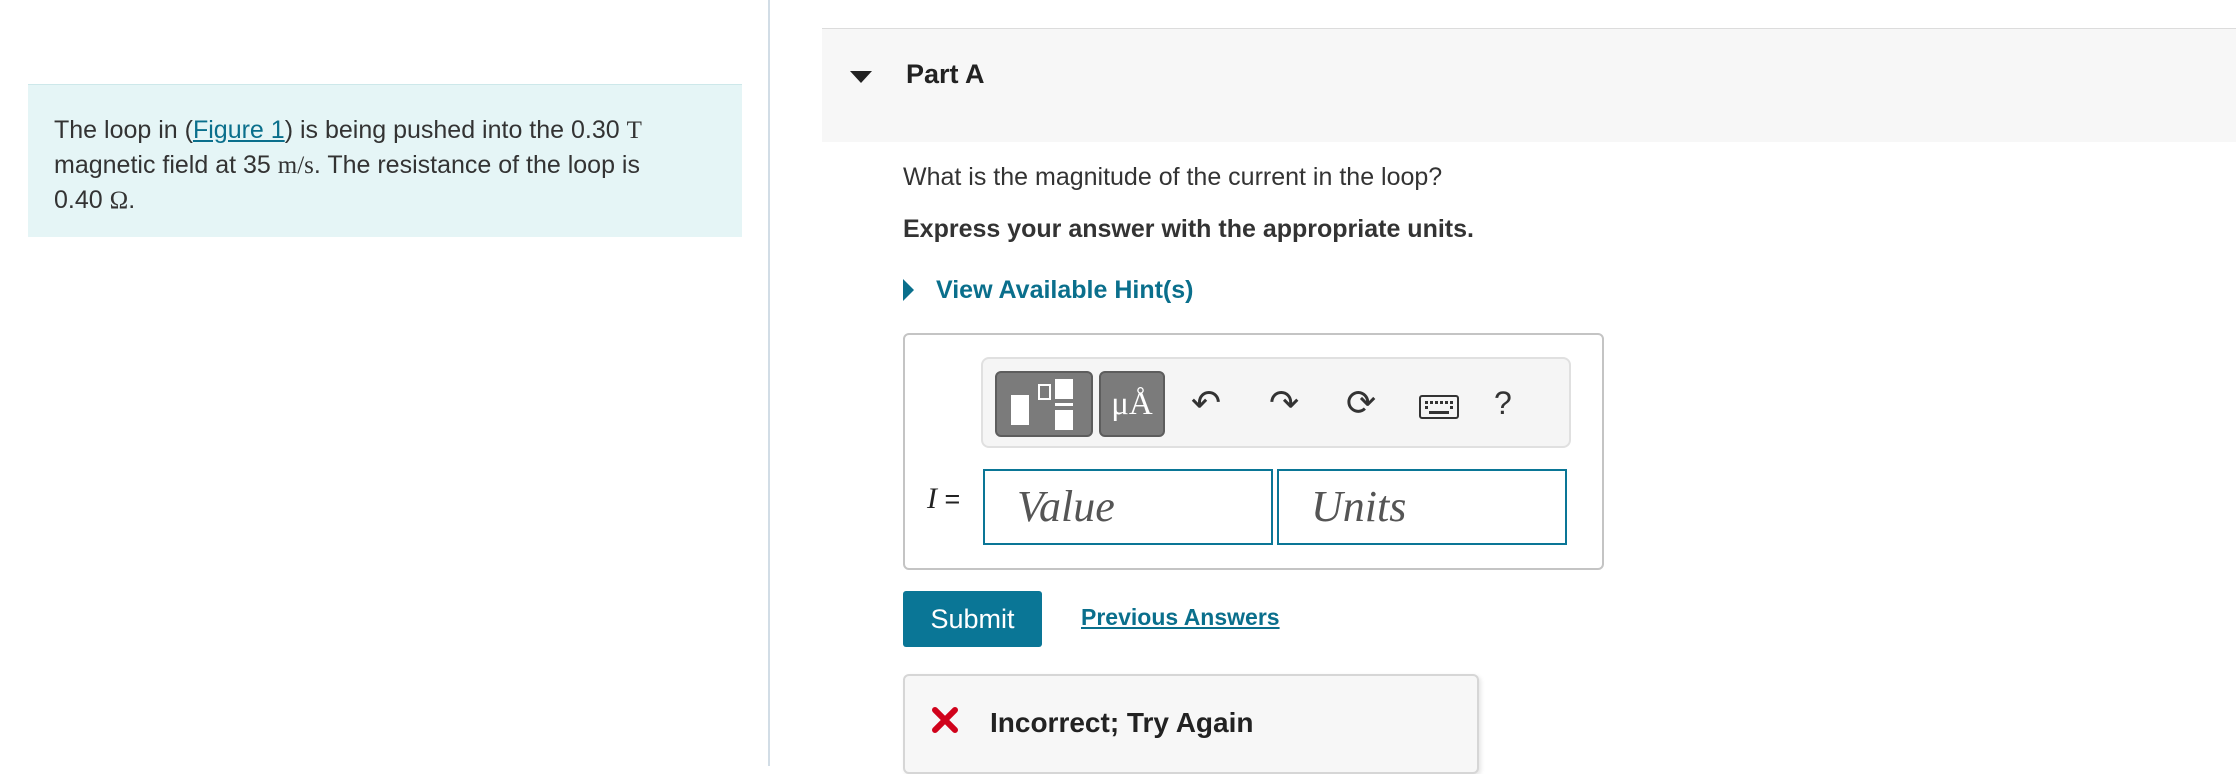  I want to click on problem-text: ) is being pushed into the 0.30, so click(455, 130).